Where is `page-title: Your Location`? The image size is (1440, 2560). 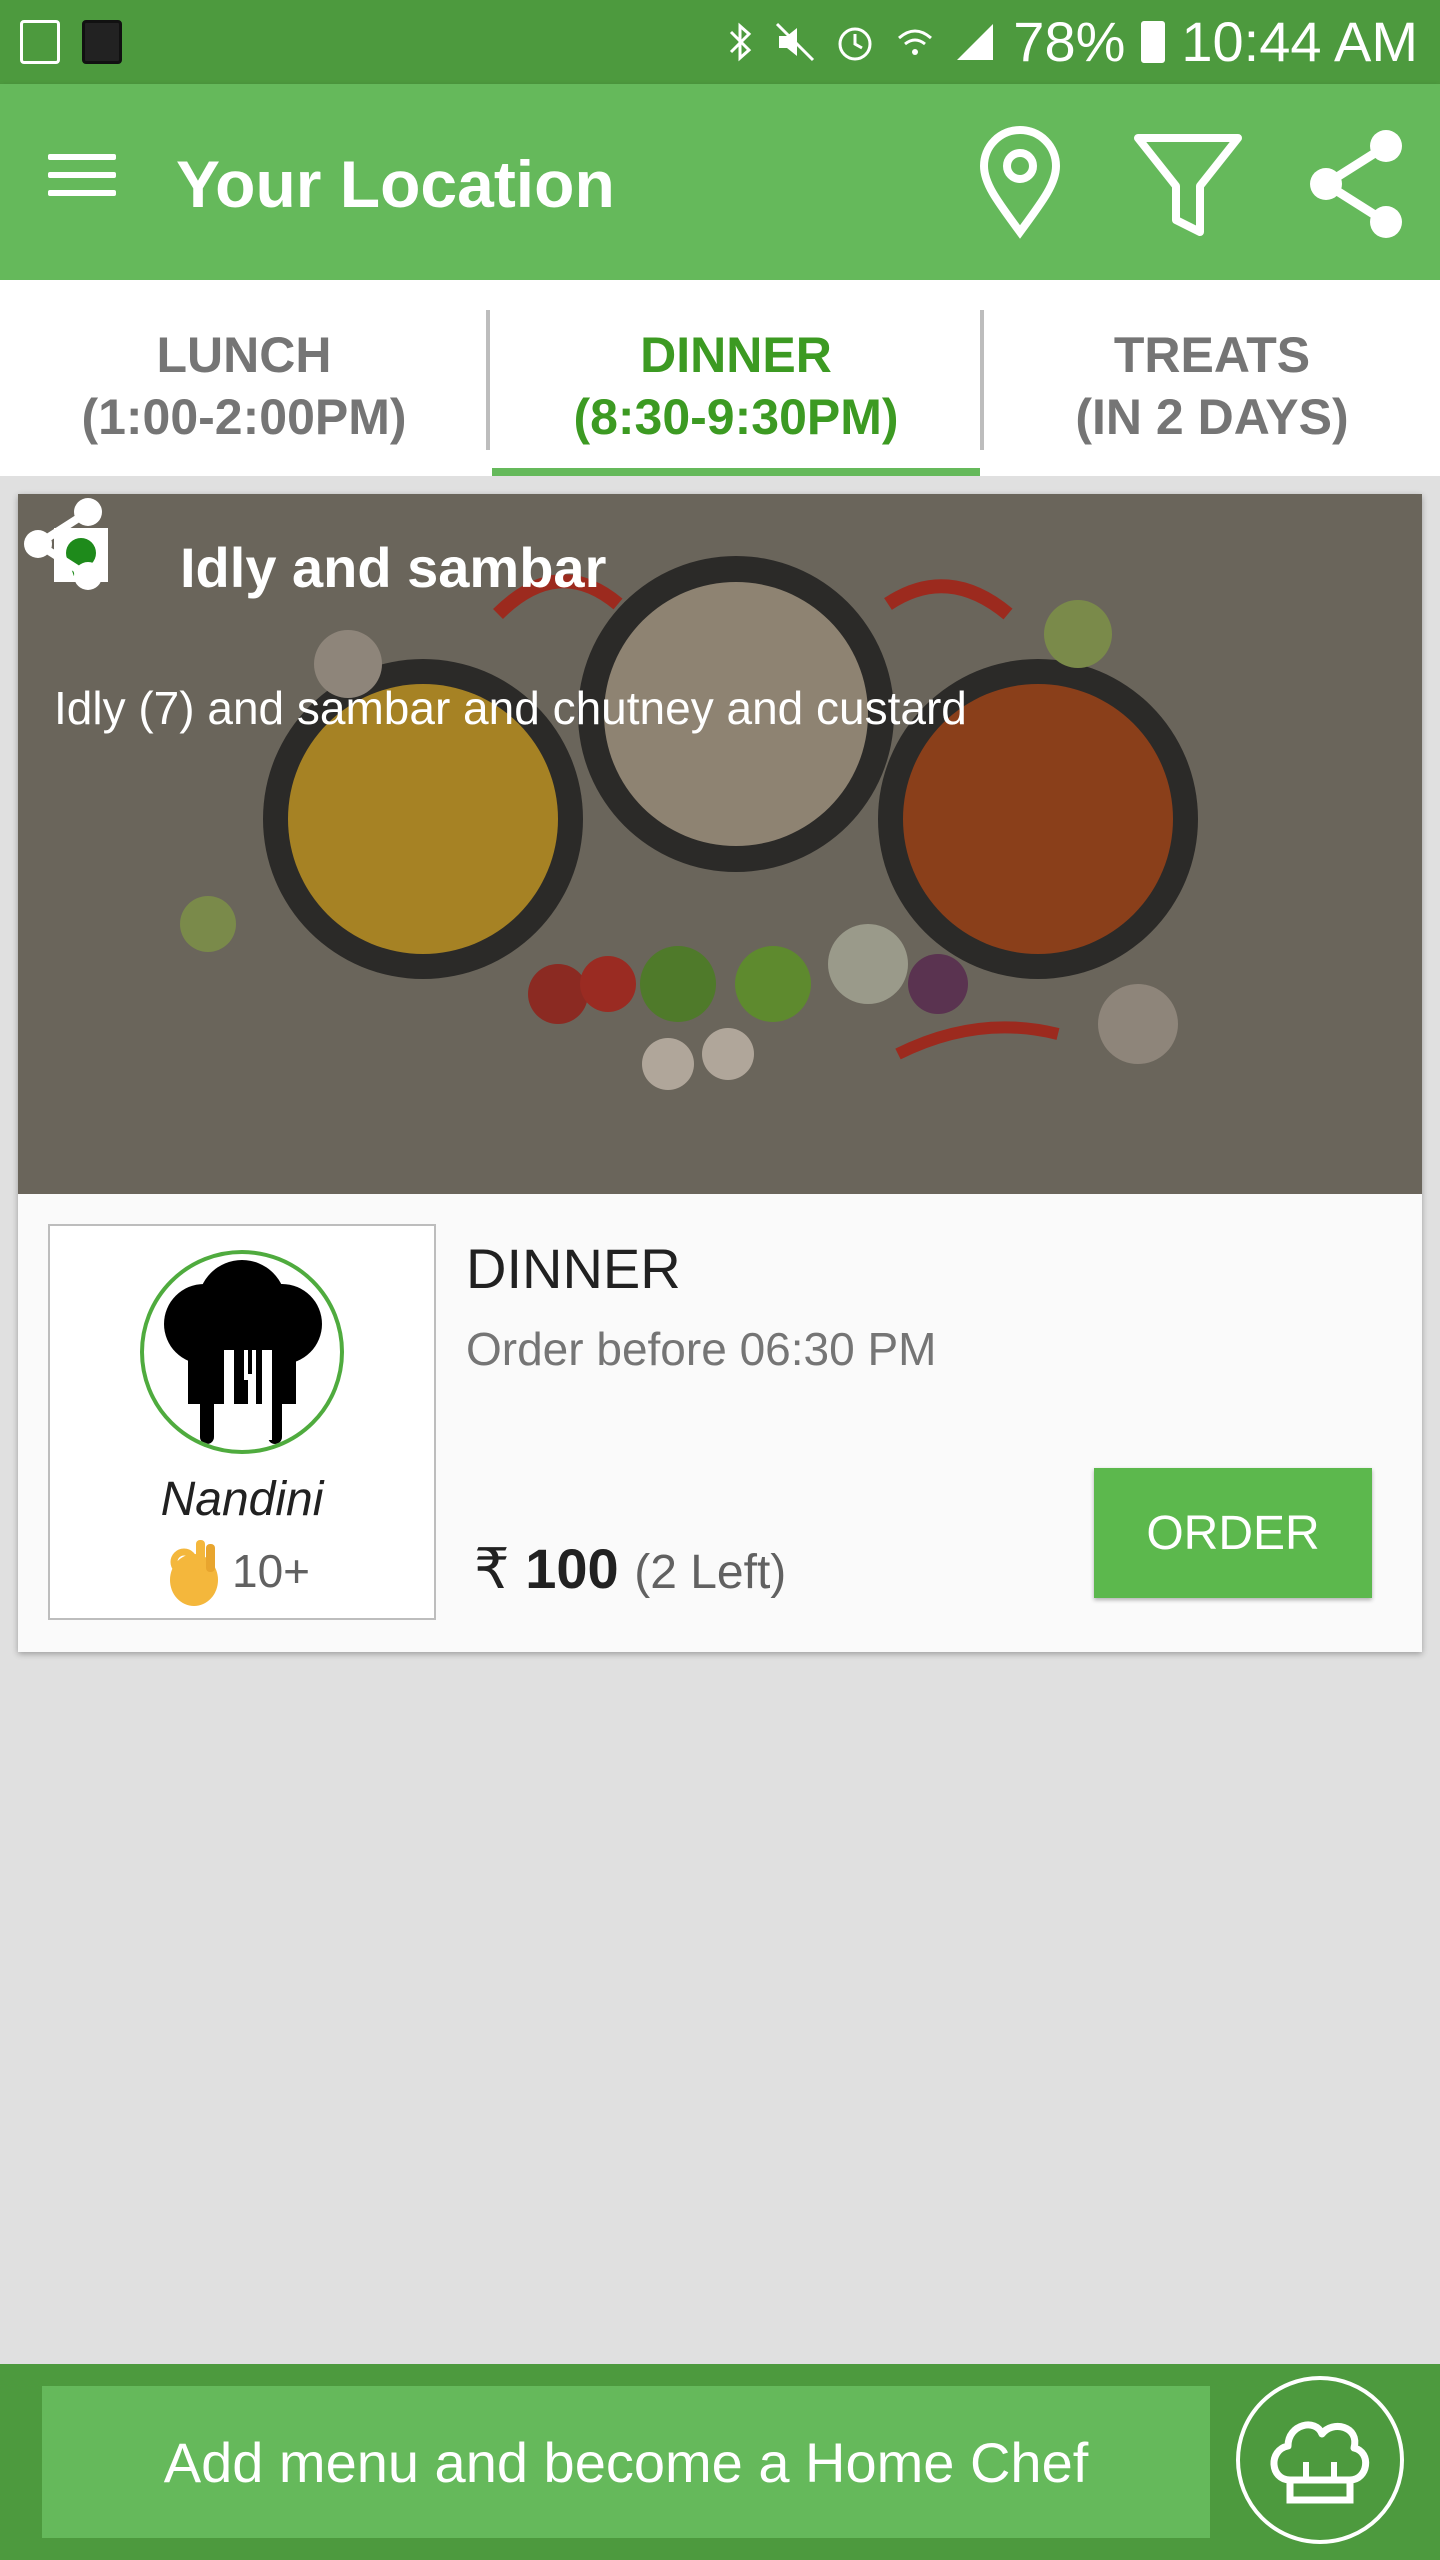 page-title: Your Location is located at coordinates (395, 184).